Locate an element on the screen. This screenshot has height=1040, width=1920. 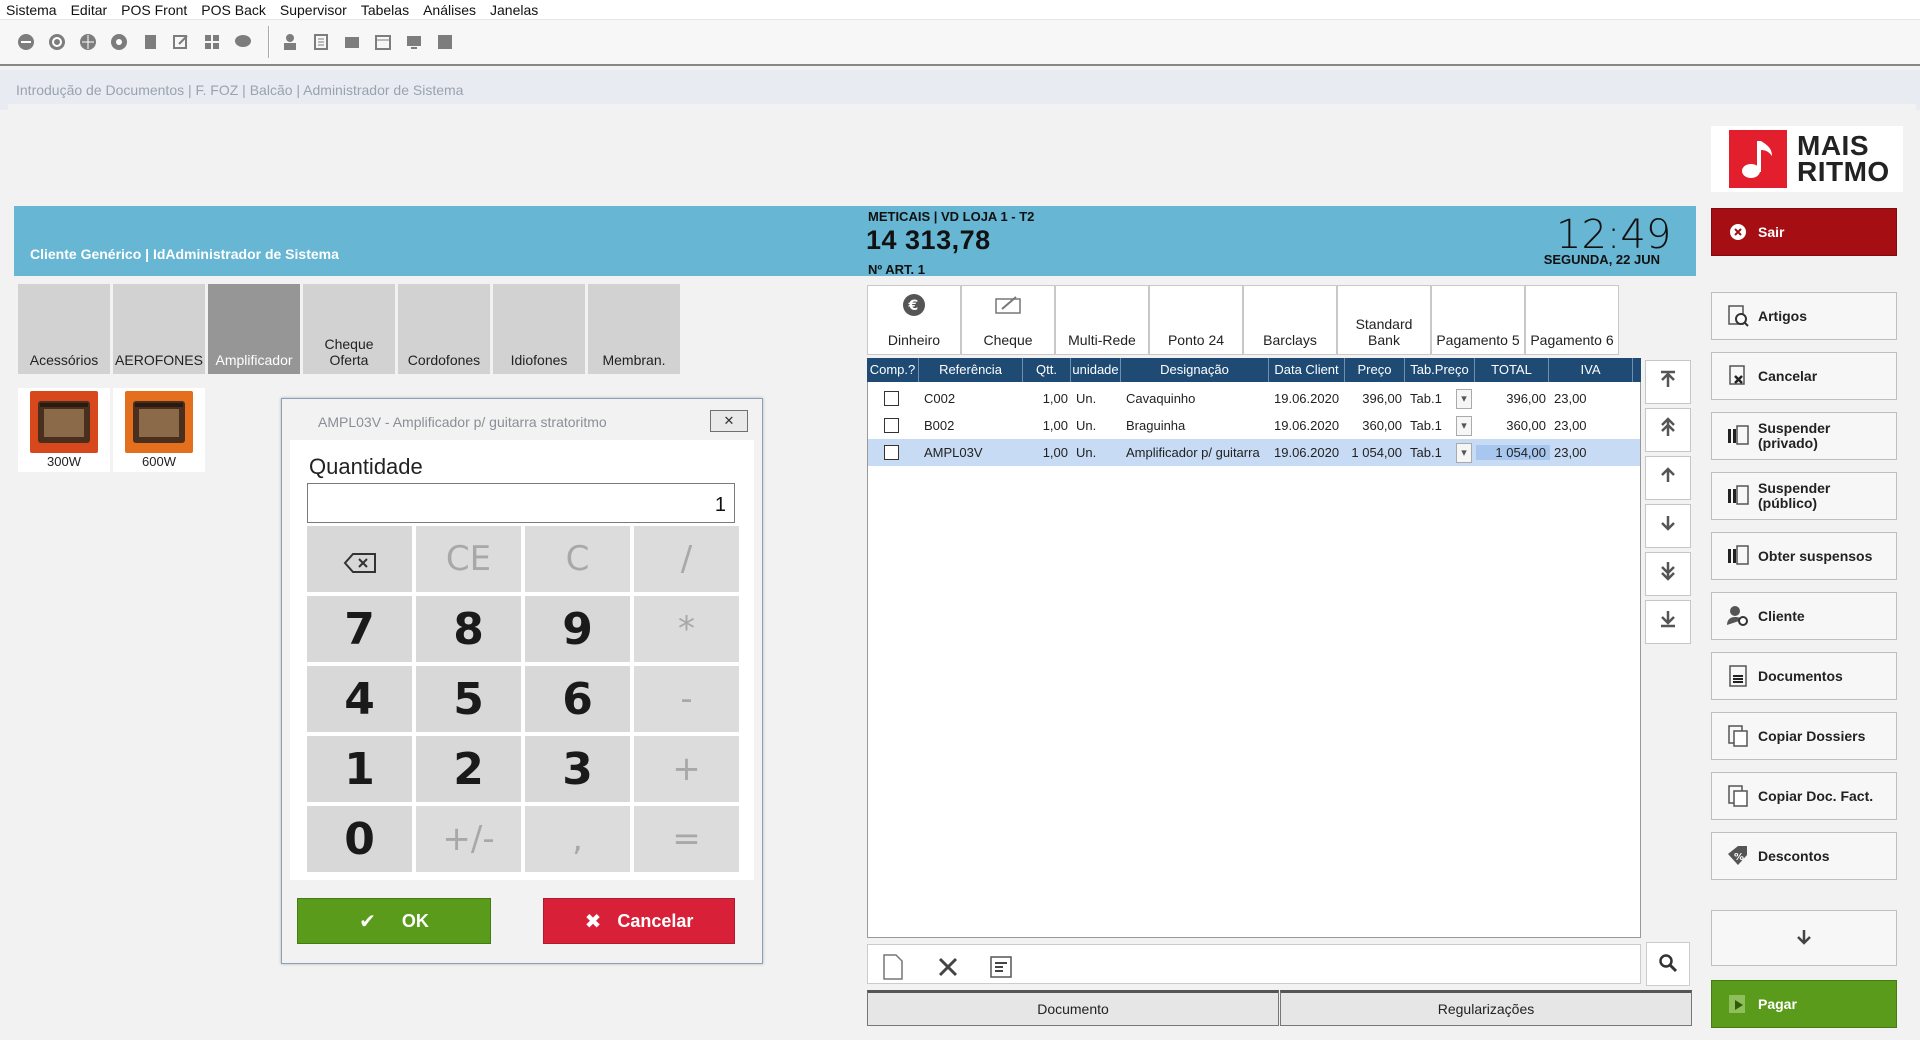
category-2: Amplificador is located at coordinates (254, 329).